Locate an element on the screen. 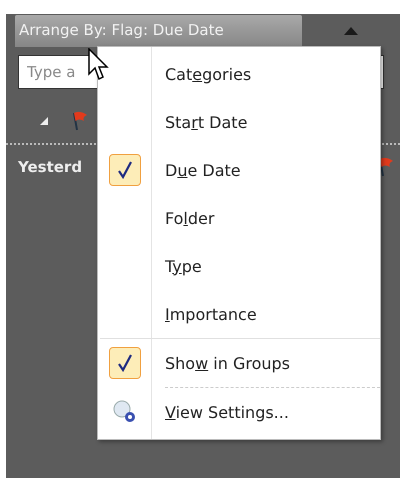 The width and height of the screenshot is (406, 478). menu-item: Importance is located at coordinates (239, 314).